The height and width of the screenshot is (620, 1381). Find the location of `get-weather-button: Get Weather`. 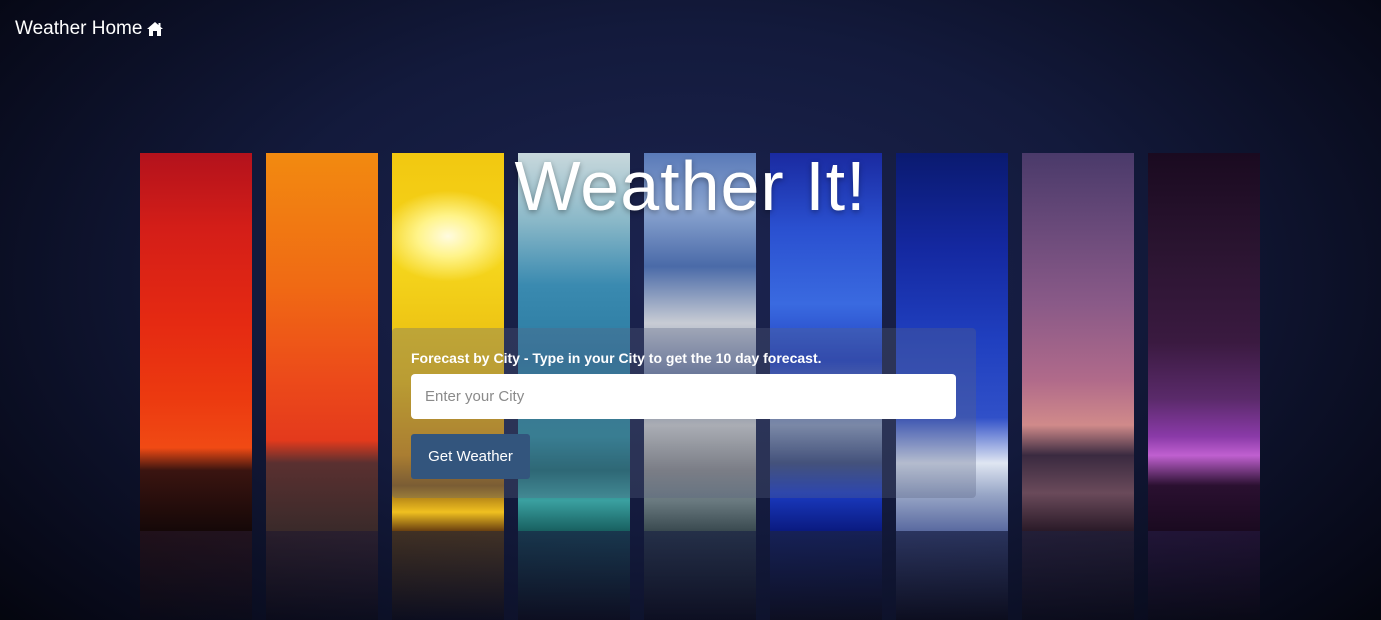

get-weather-button: Get Weather is located at coordinates (470, 456).